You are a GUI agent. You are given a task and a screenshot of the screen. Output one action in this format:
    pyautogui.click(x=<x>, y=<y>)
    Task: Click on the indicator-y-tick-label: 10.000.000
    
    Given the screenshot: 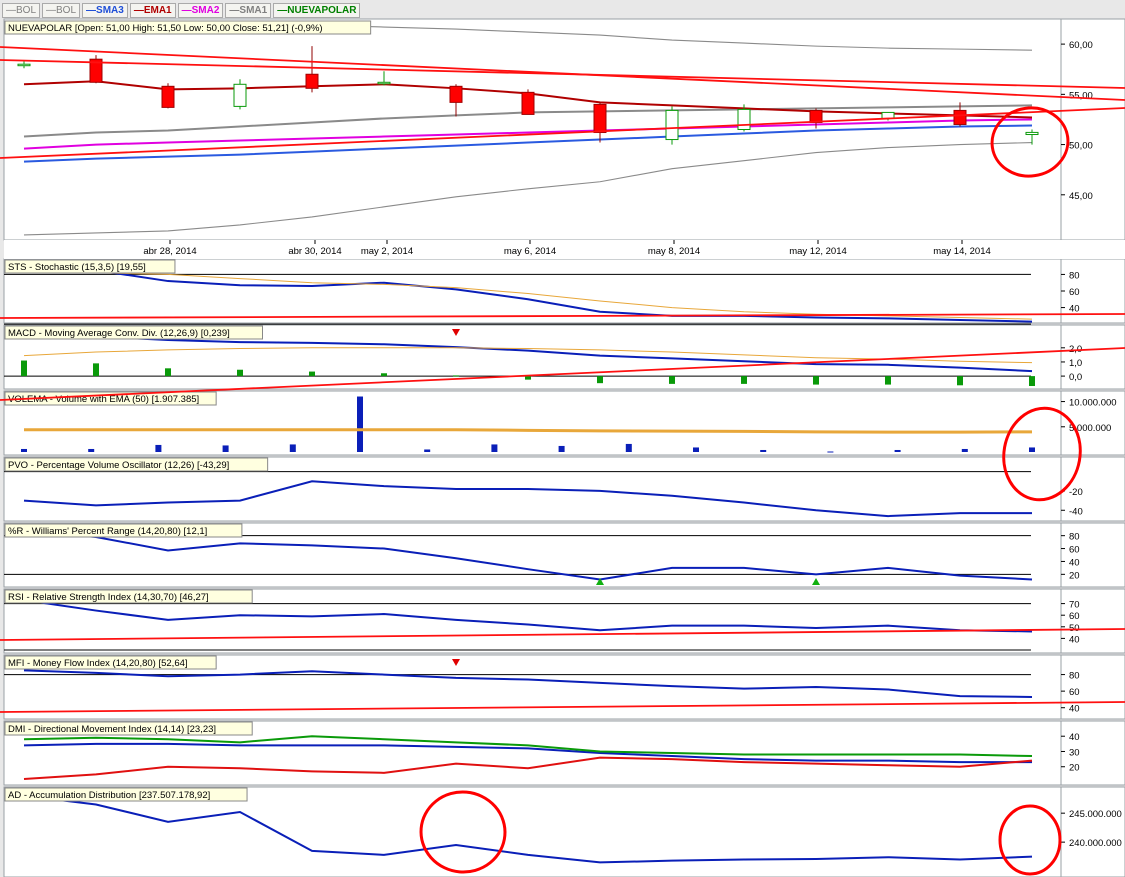 What is the action you would take?
    pyautogui.click(x=1093, y=403)
    